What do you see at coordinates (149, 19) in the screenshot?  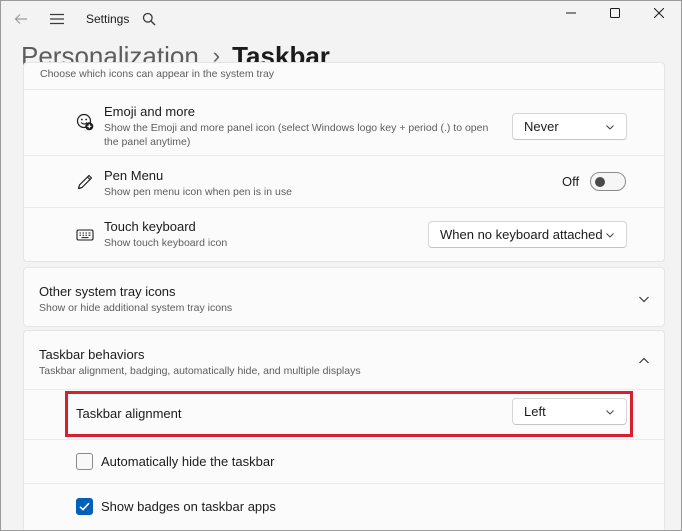 I see `search-icon` at bounding box center [149, 19].